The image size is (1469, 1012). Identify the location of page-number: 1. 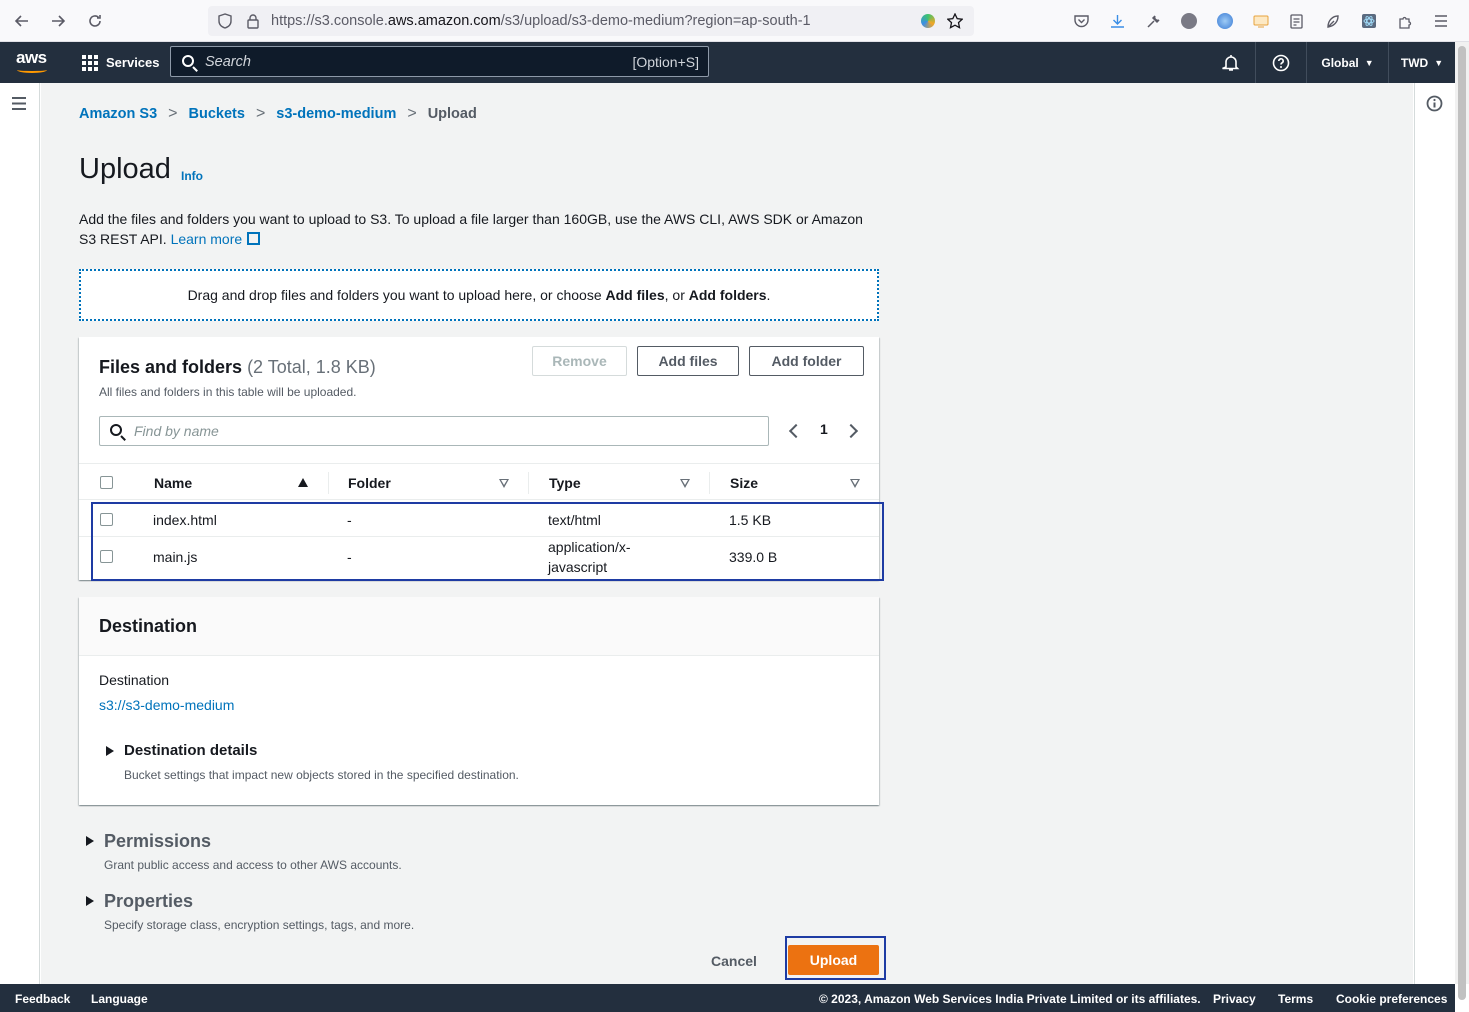
(824, 429).